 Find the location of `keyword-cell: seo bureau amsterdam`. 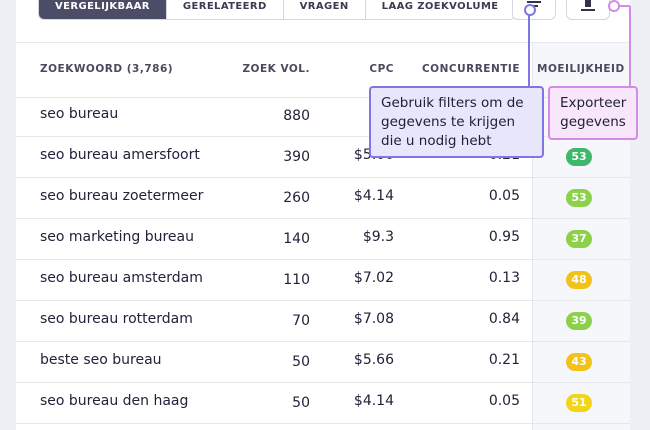

keyword-cell: seo bureau amsterdam is located at coordinates (121, 278).